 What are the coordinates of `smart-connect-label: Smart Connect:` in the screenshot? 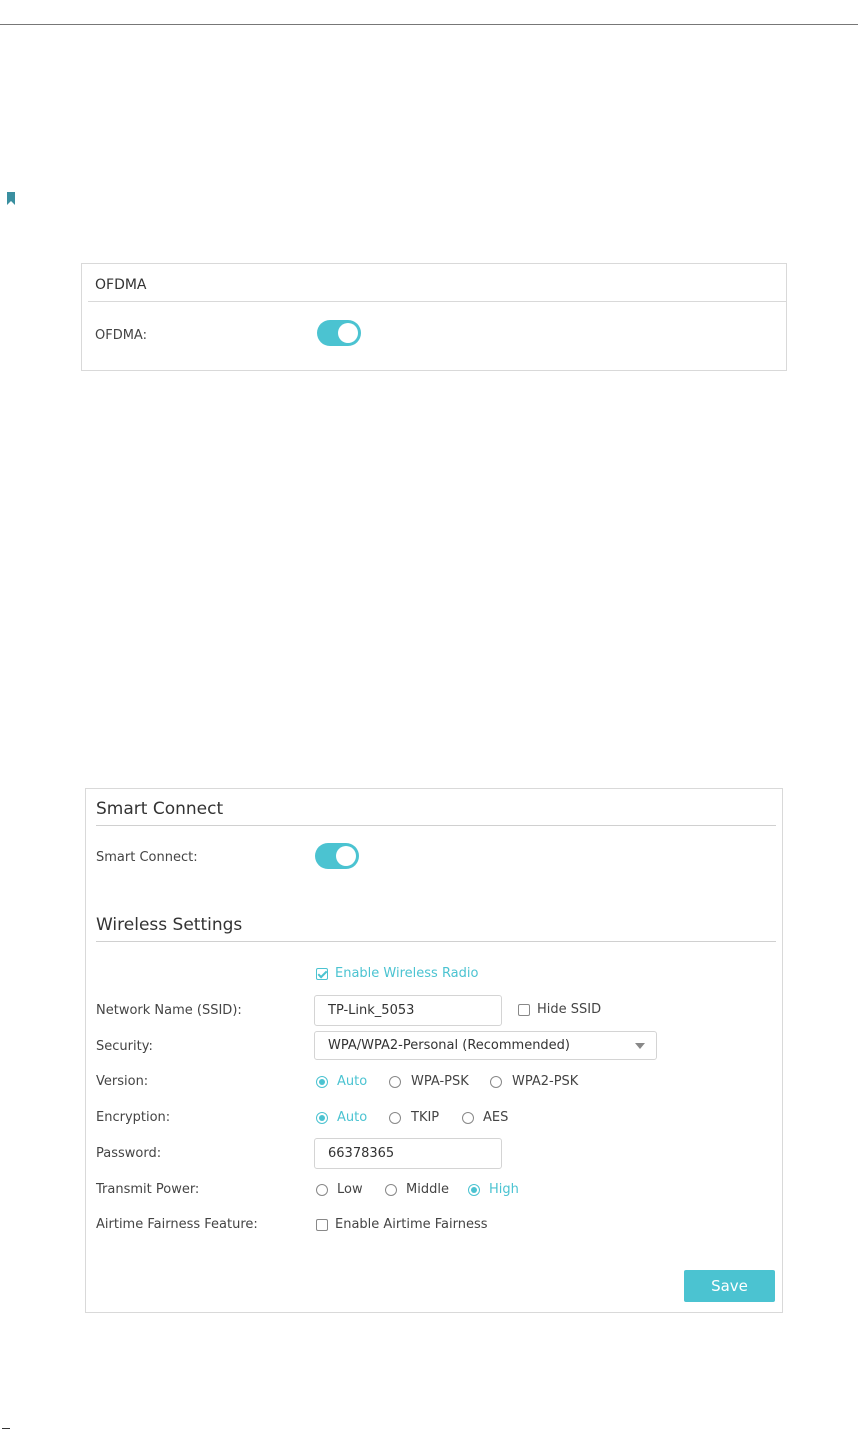 It's located at (147, 857).